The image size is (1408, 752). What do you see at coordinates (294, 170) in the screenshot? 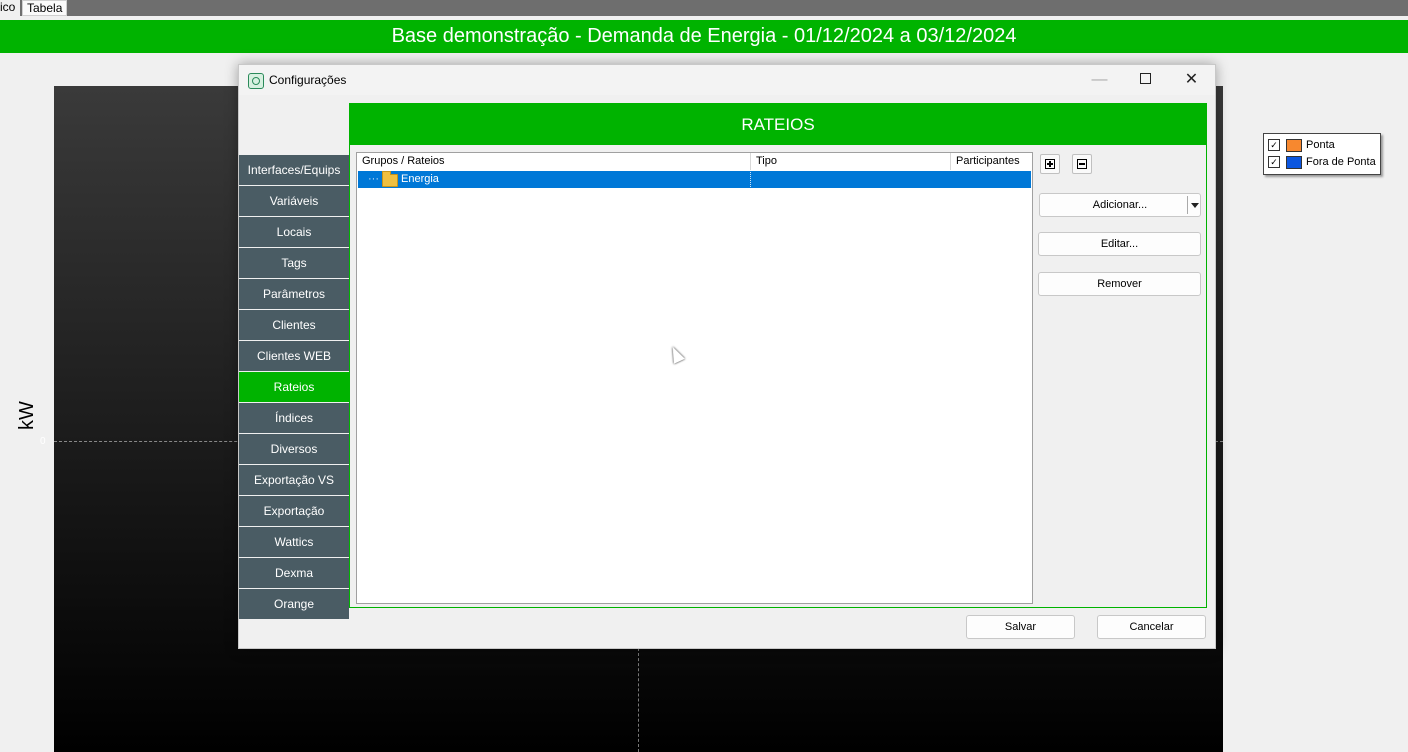
I see `sidebar-item-interfaces: Interfaces/Equips` at bounding box center [294, 170].